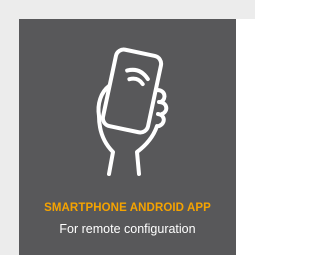 The width and height of the screenshot is (320, 255). Describe the element at coordinates (9, 127) in the screenshot. I see `left-border` at that location.